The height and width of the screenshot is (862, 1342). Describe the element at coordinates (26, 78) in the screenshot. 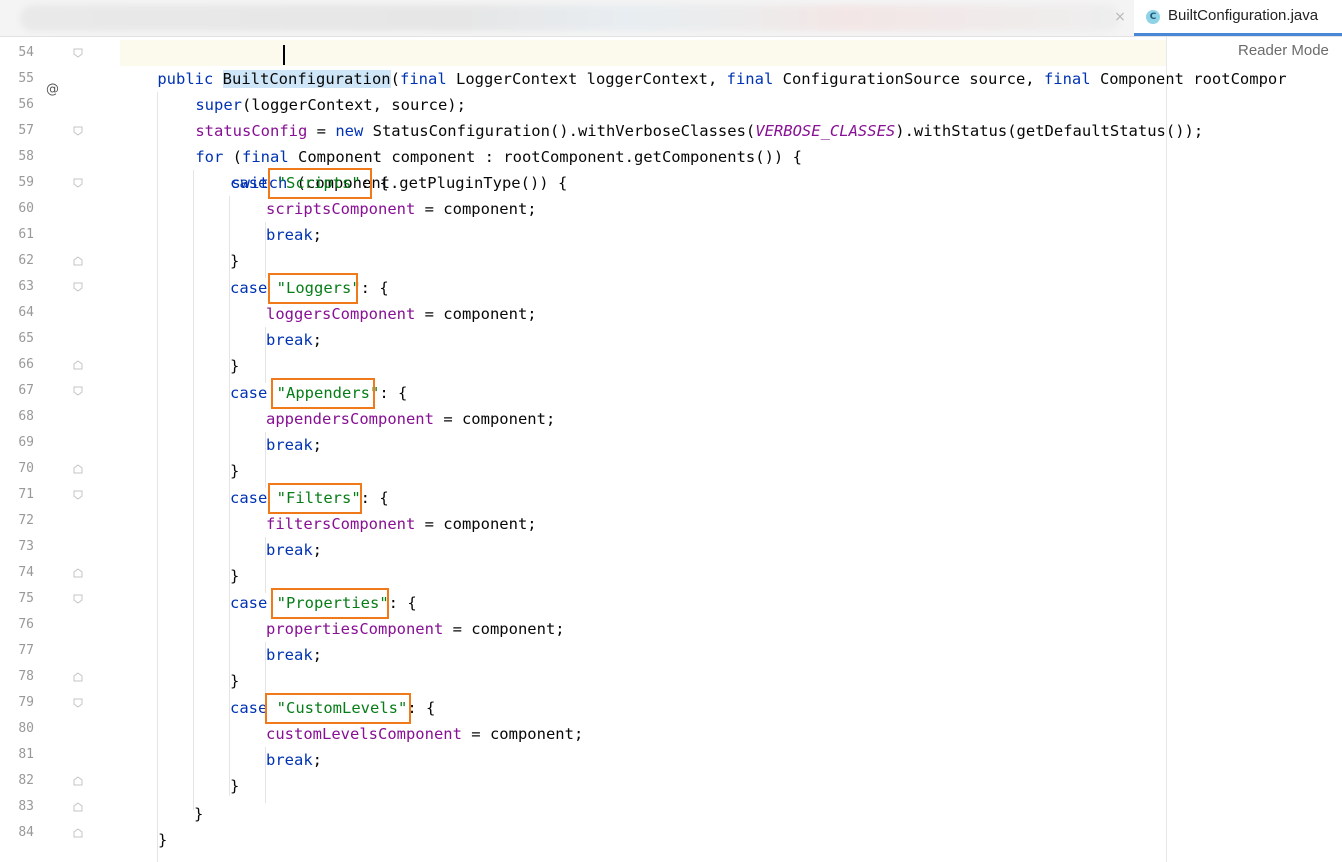

I see `line-number: 55` at that location.